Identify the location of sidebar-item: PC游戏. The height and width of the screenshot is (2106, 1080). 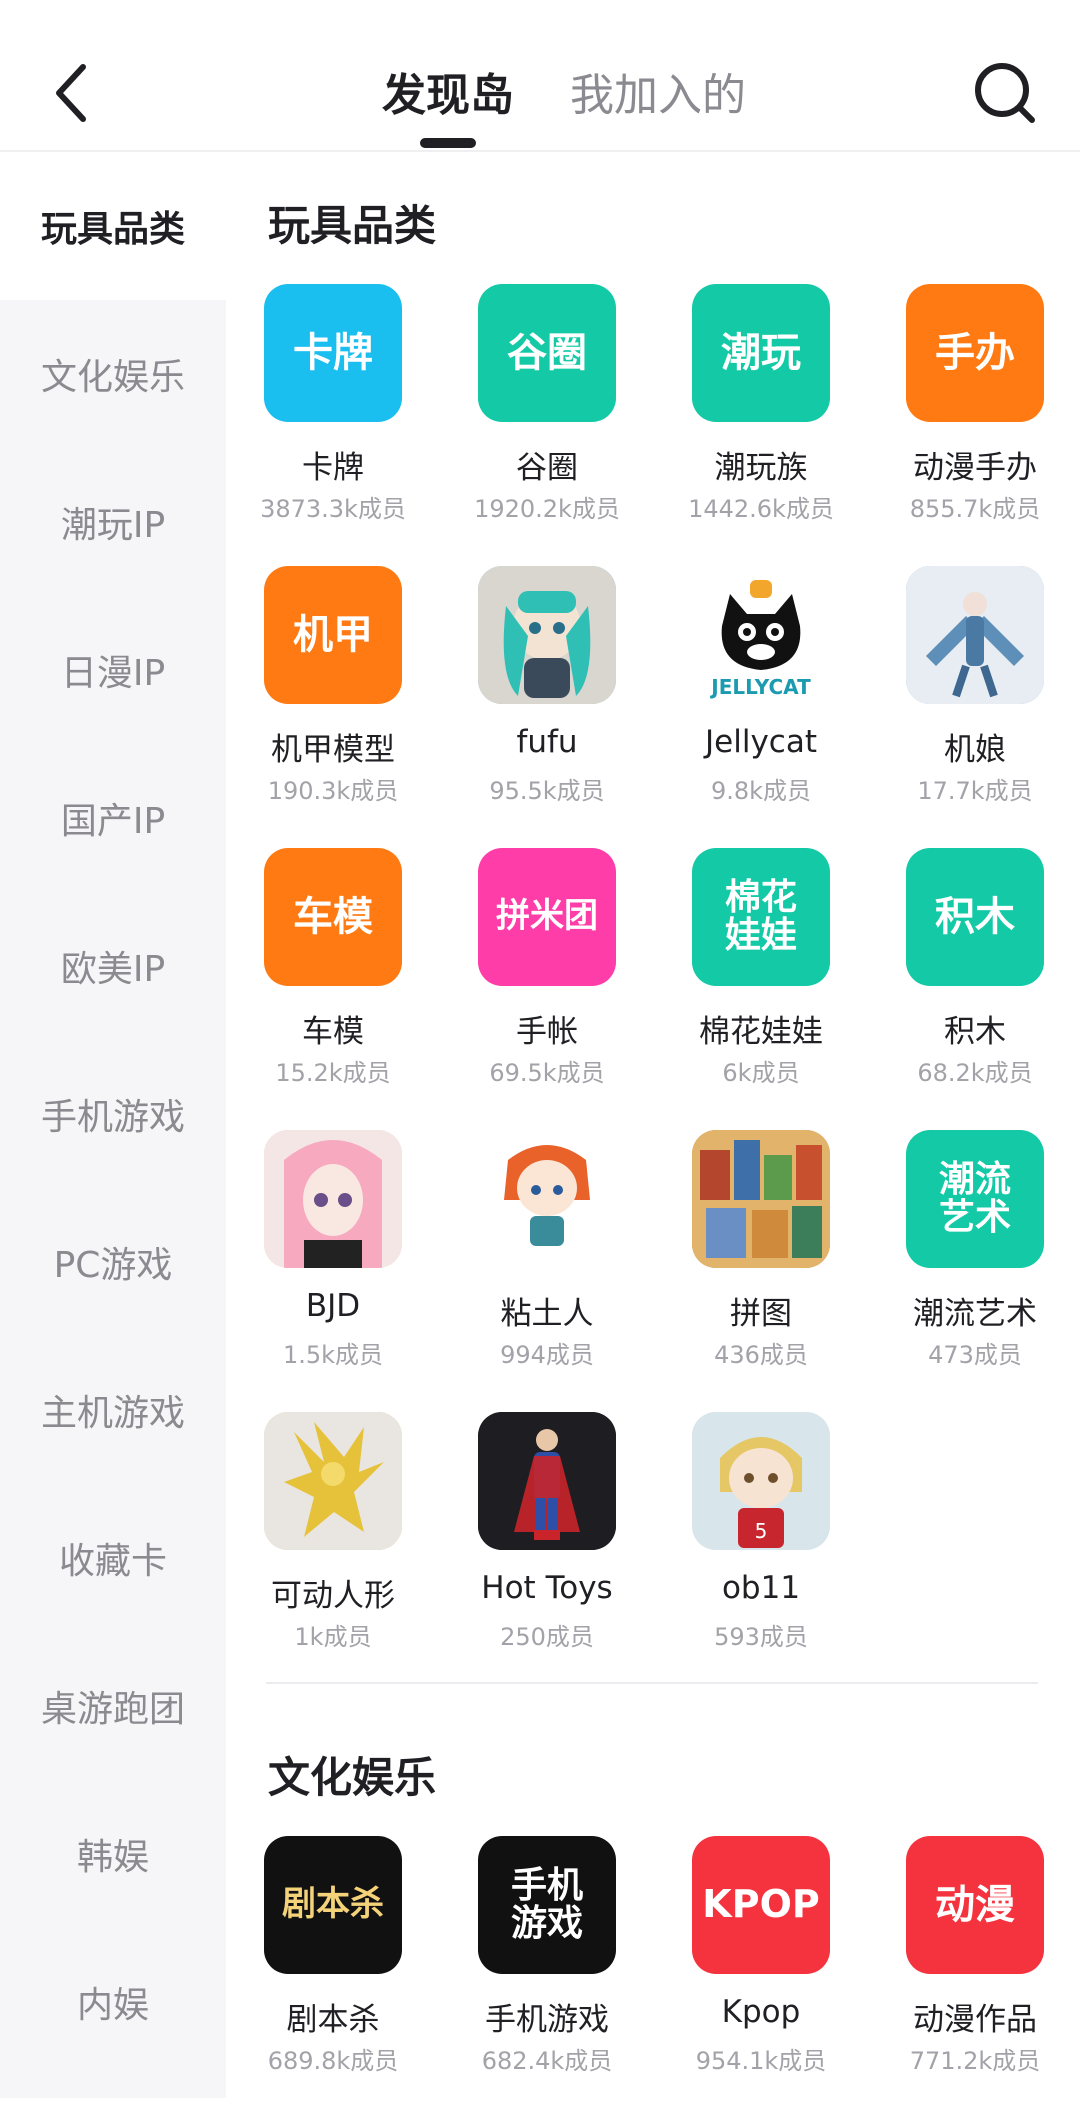
(113, 1262).